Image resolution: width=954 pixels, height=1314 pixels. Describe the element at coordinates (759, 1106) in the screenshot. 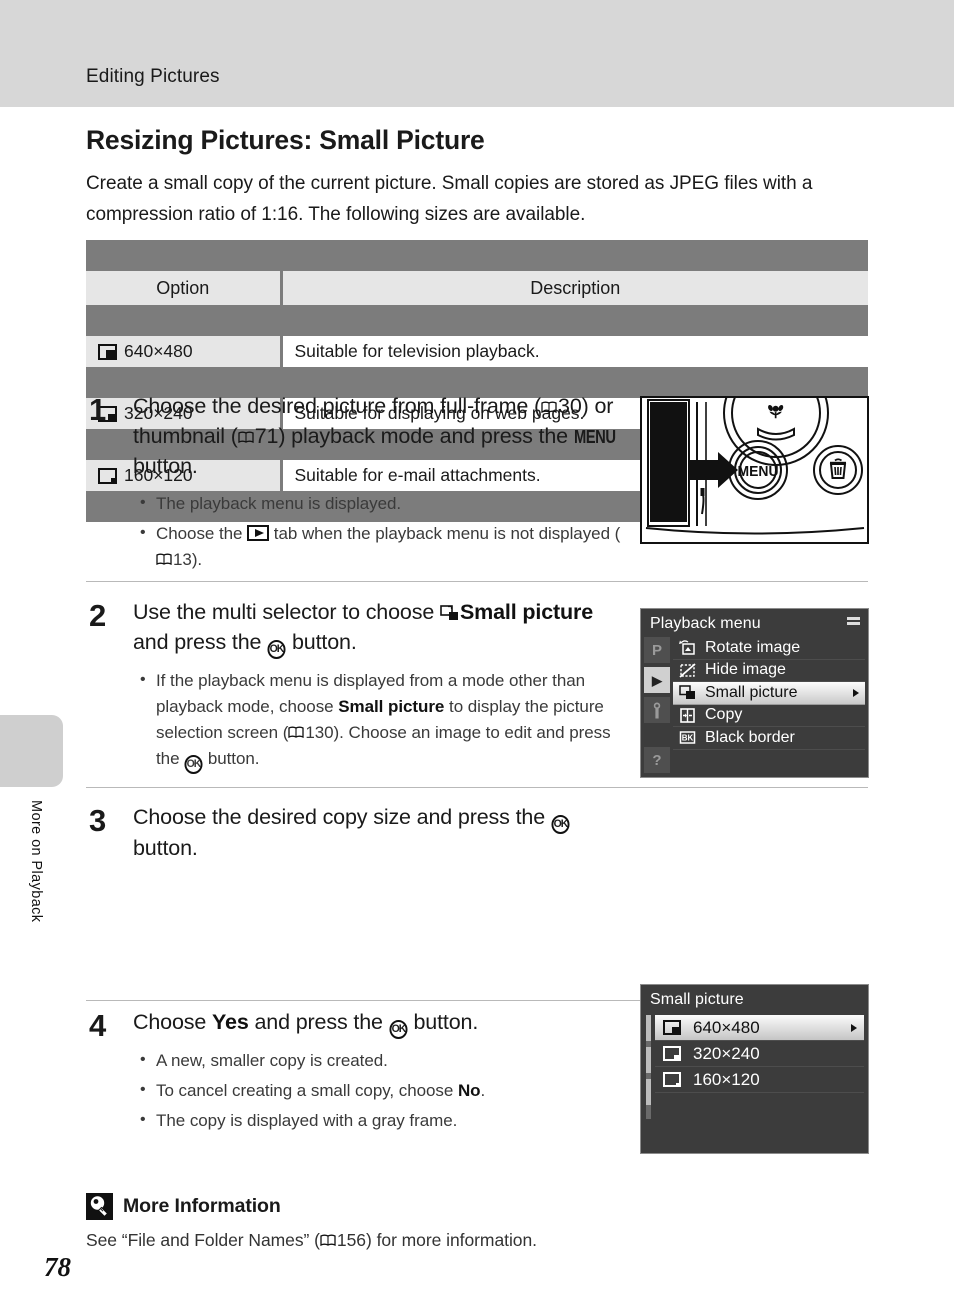

I see `size-option-empty` at that location.